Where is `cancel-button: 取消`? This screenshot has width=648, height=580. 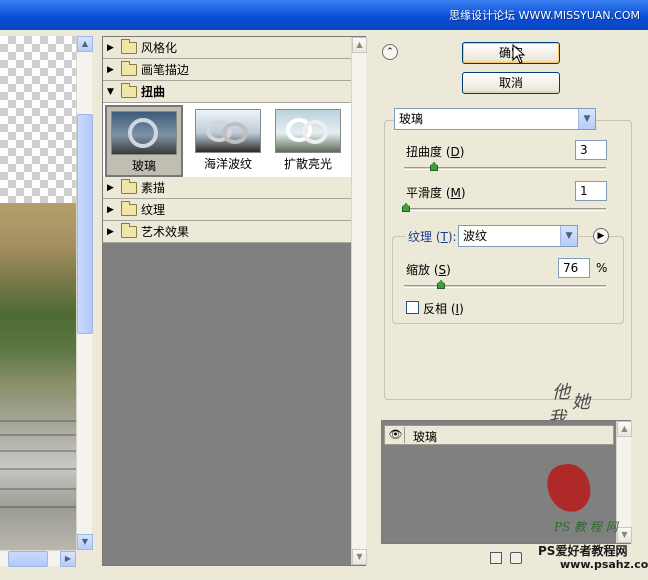
cancel-button: 取消 is located at coordinates (511, 83).